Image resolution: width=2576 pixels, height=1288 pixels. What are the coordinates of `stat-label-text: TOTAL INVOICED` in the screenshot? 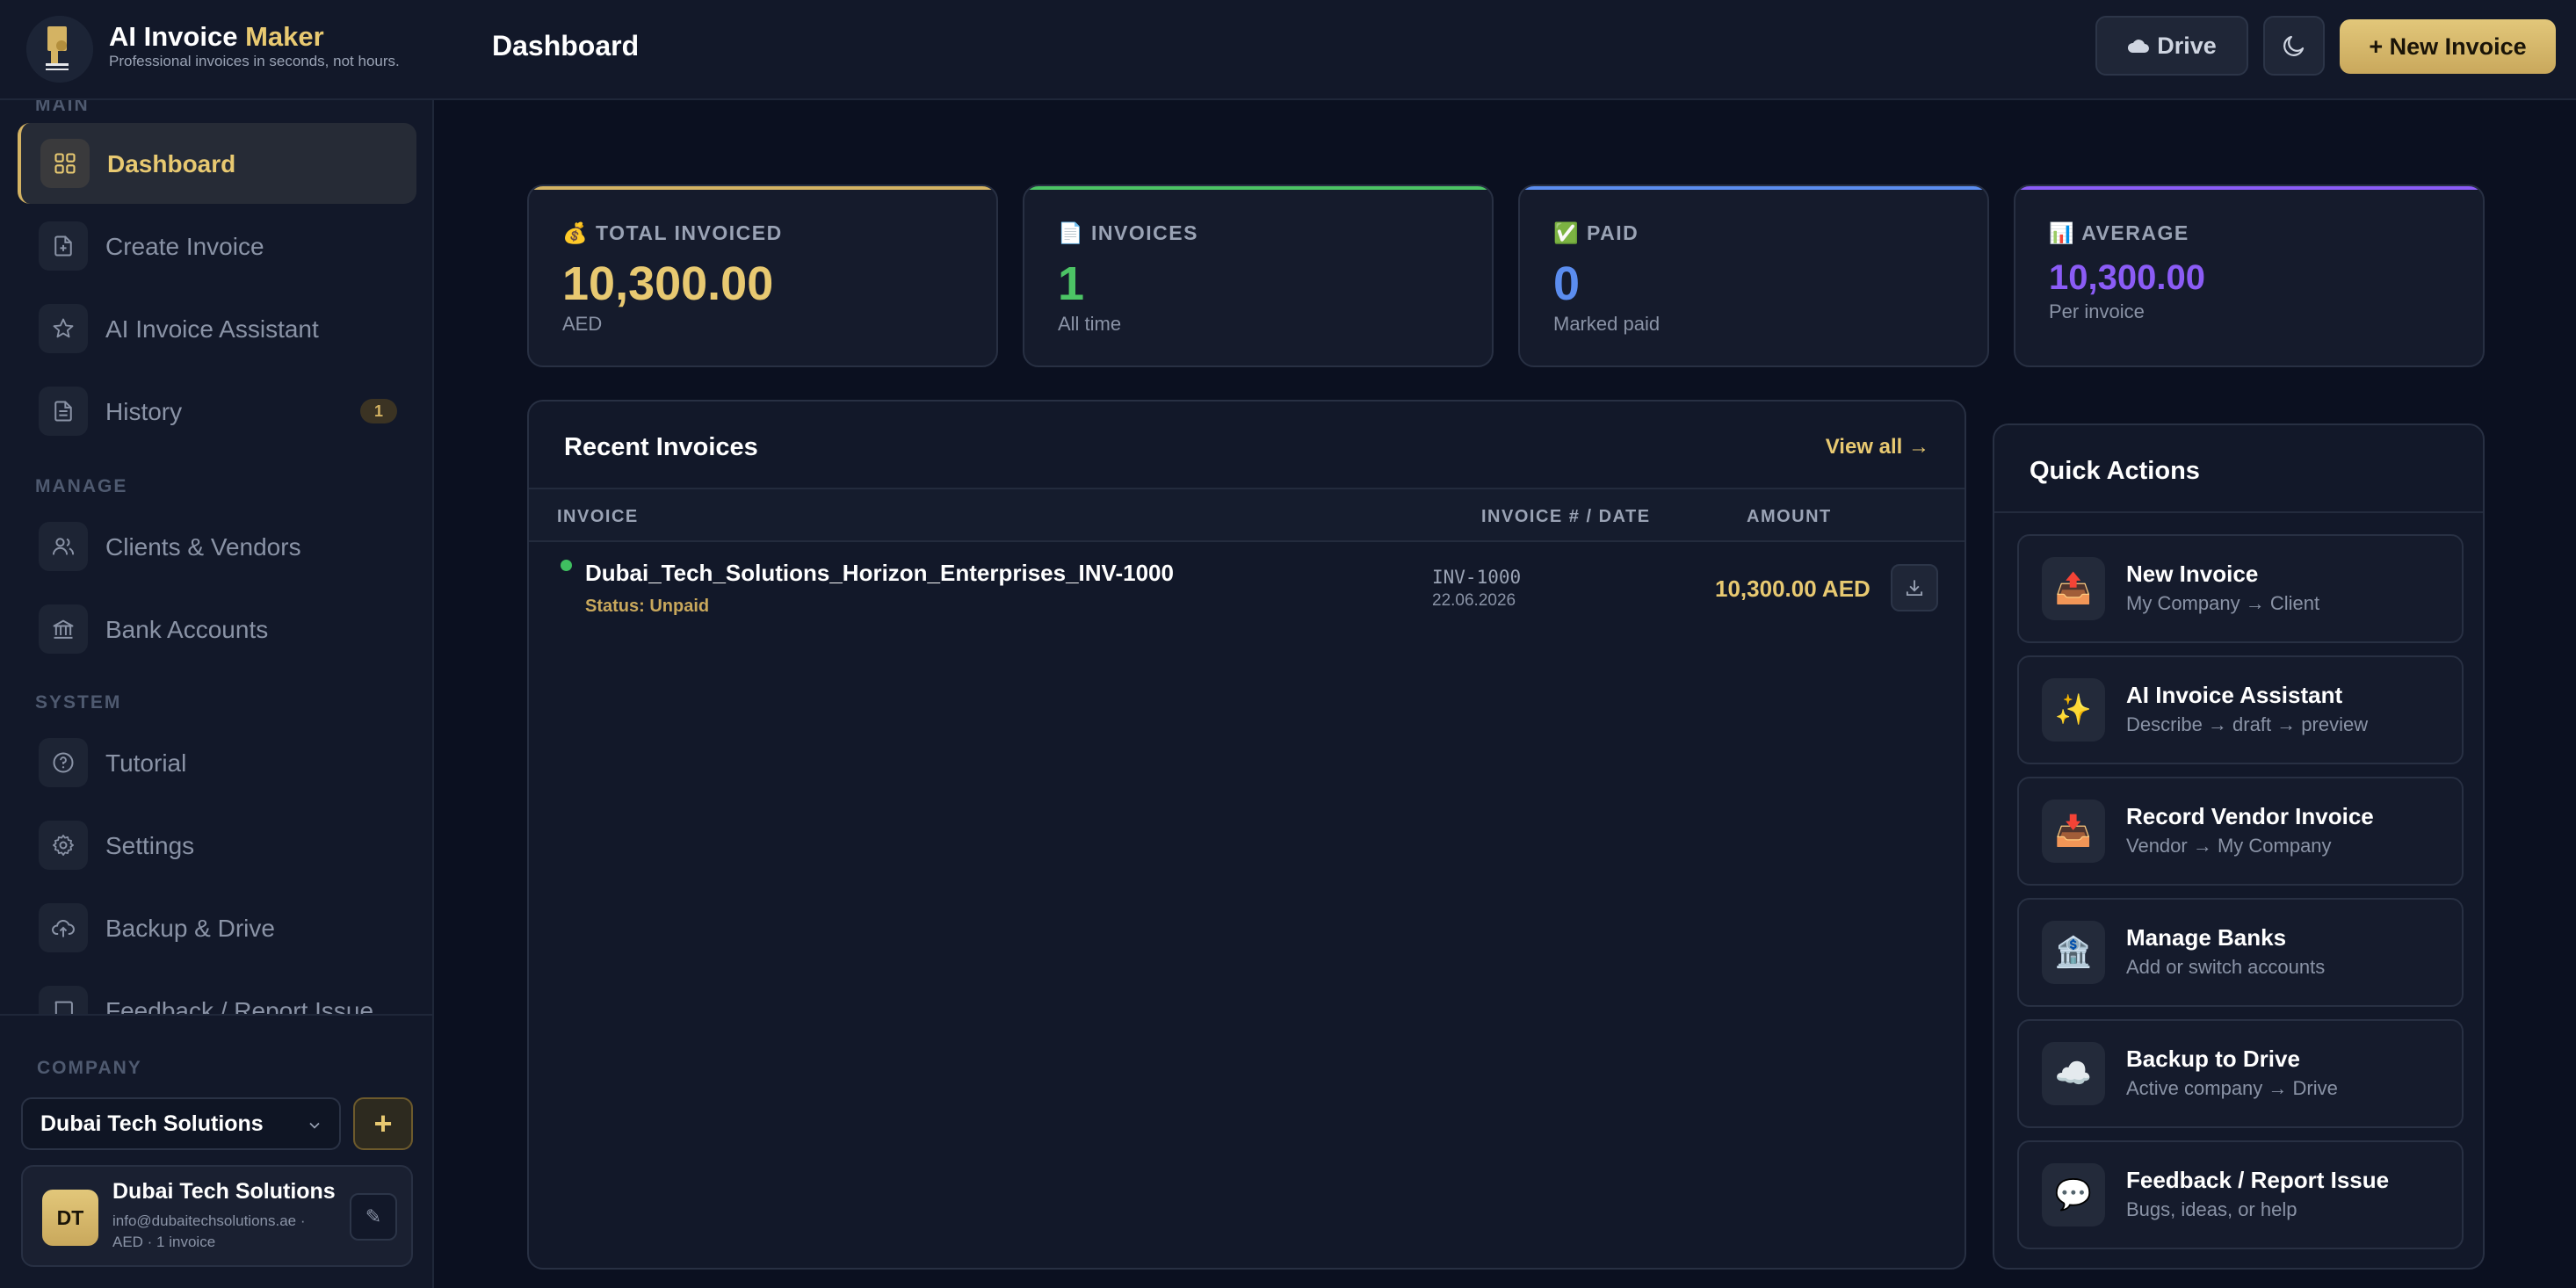 It's located at (689, 232).